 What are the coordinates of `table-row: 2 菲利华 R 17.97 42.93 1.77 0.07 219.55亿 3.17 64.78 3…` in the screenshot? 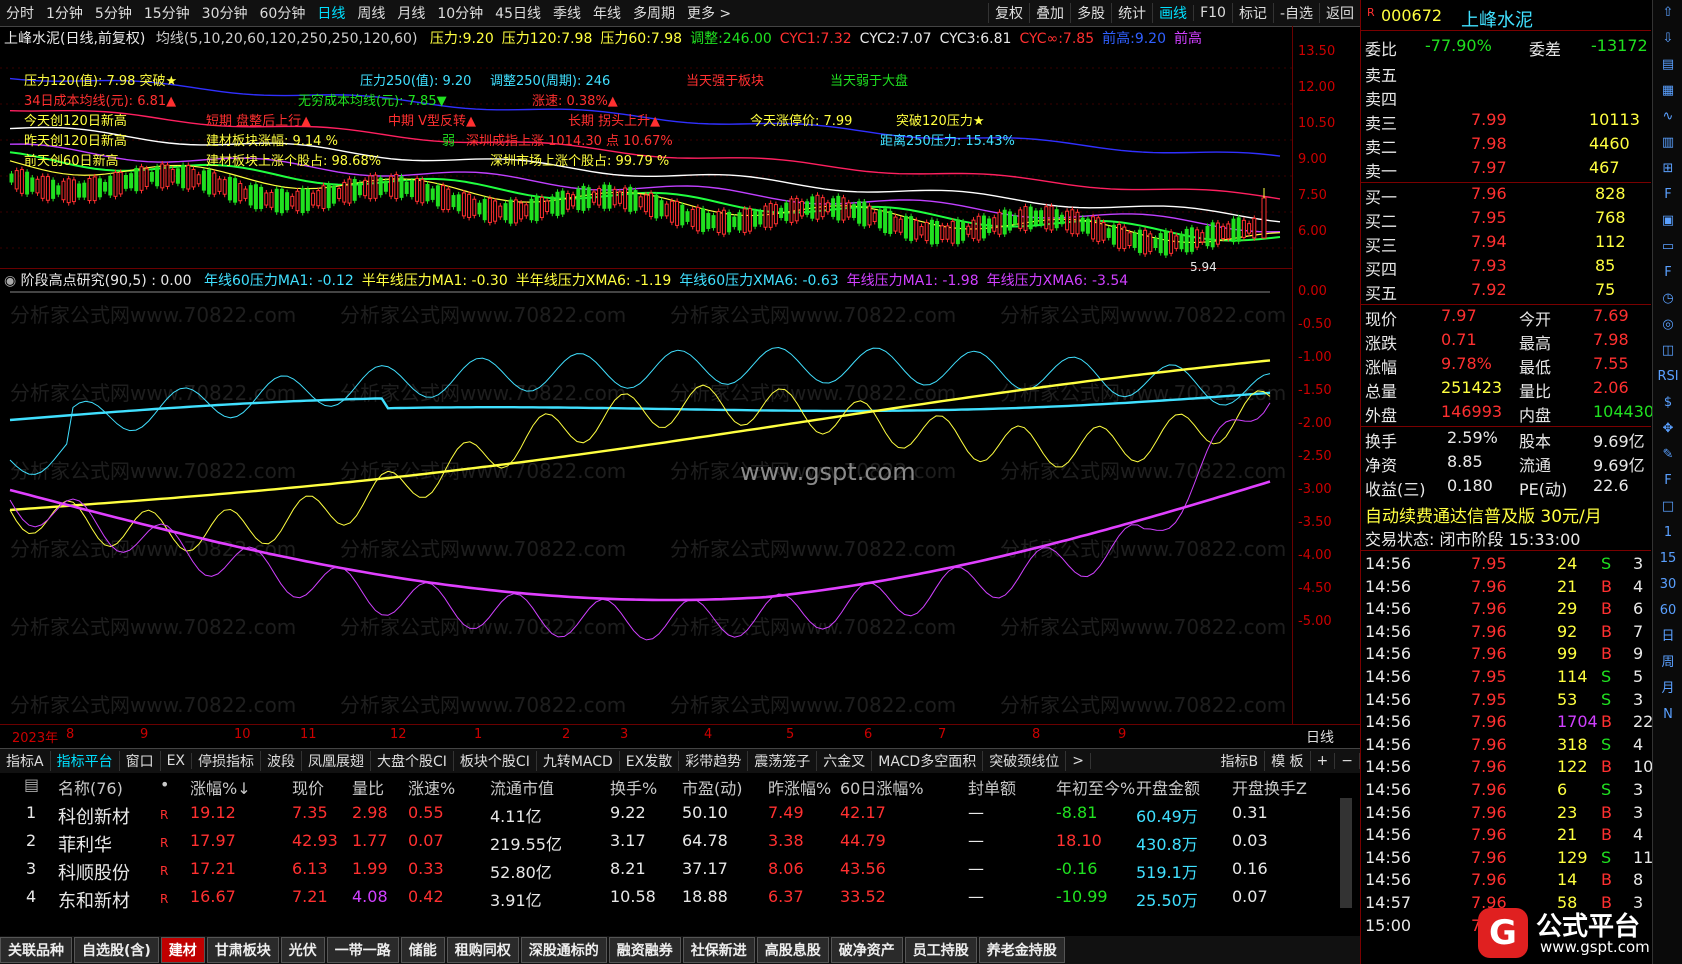 It's located at (680, 842).